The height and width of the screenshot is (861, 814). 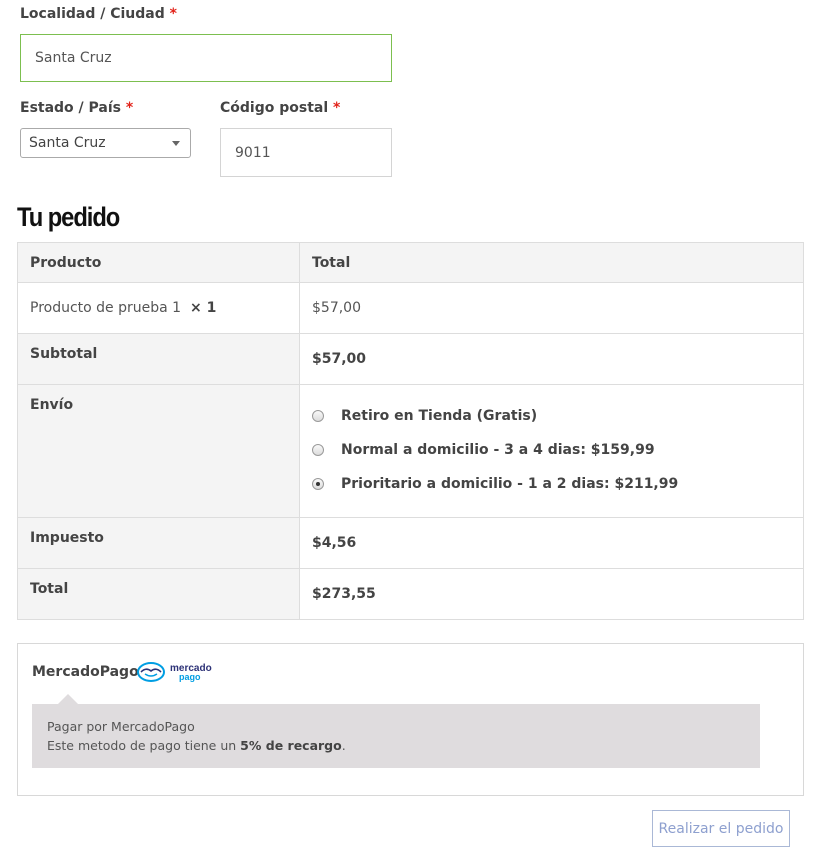 I want to click on logo-word-pago: pago, so click(x=190, y=677).